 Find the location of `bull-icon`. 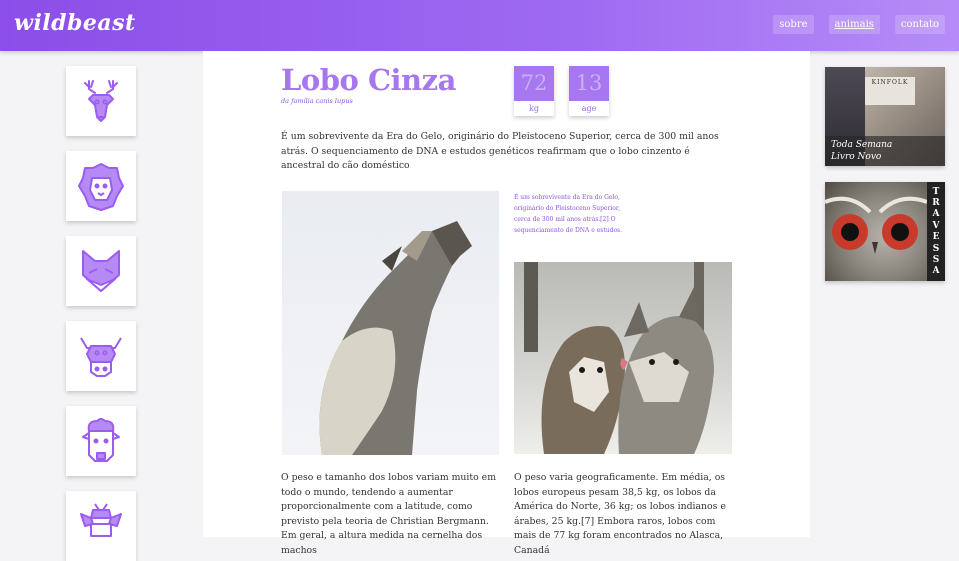

bull-icon is located at coordinates (101, 357).